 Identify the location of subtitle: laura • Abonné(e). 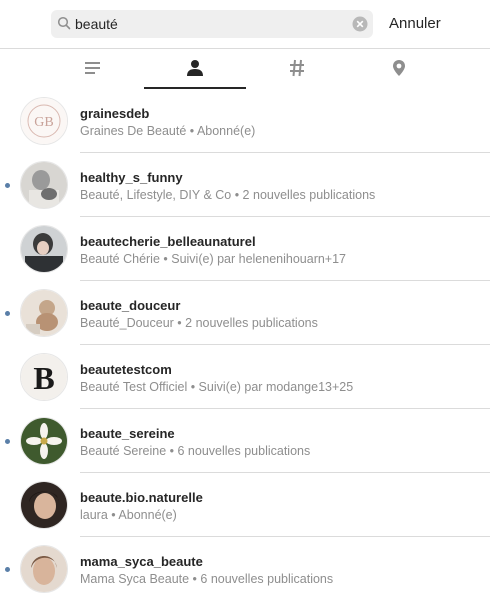
(128, 515).